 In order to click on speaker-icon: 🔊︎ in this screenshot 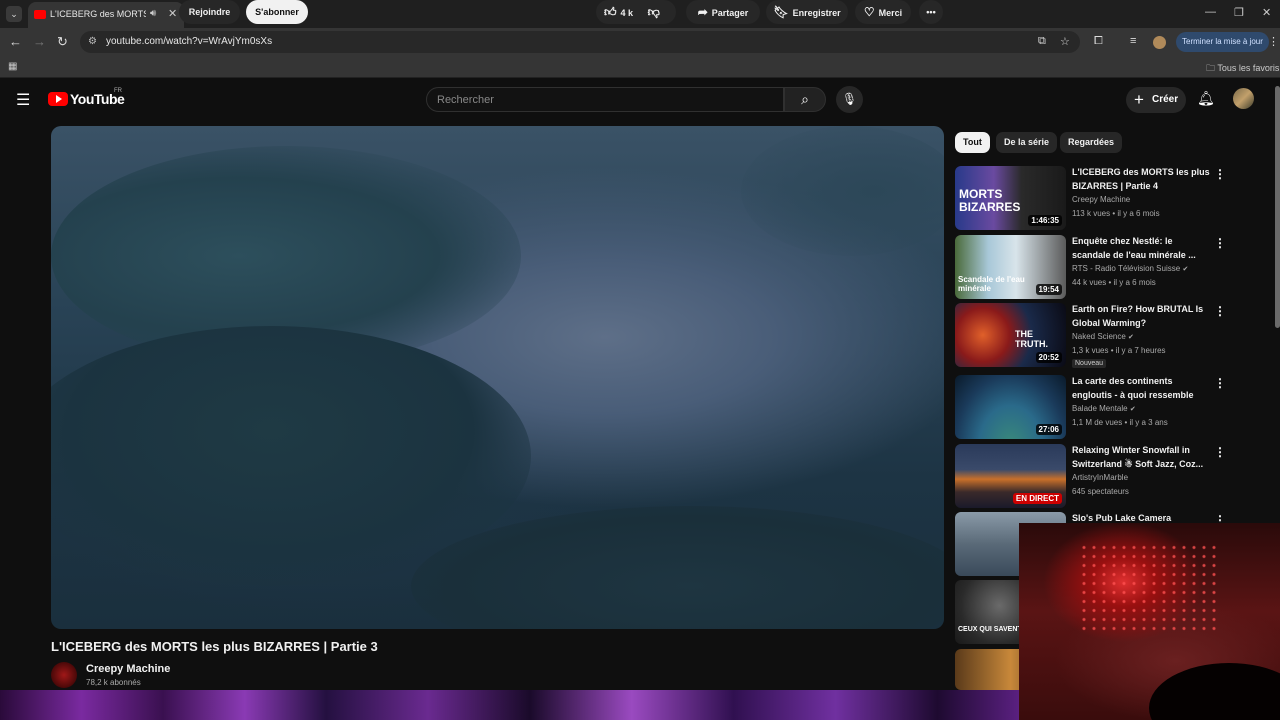, I will do `click(153, 13)`.